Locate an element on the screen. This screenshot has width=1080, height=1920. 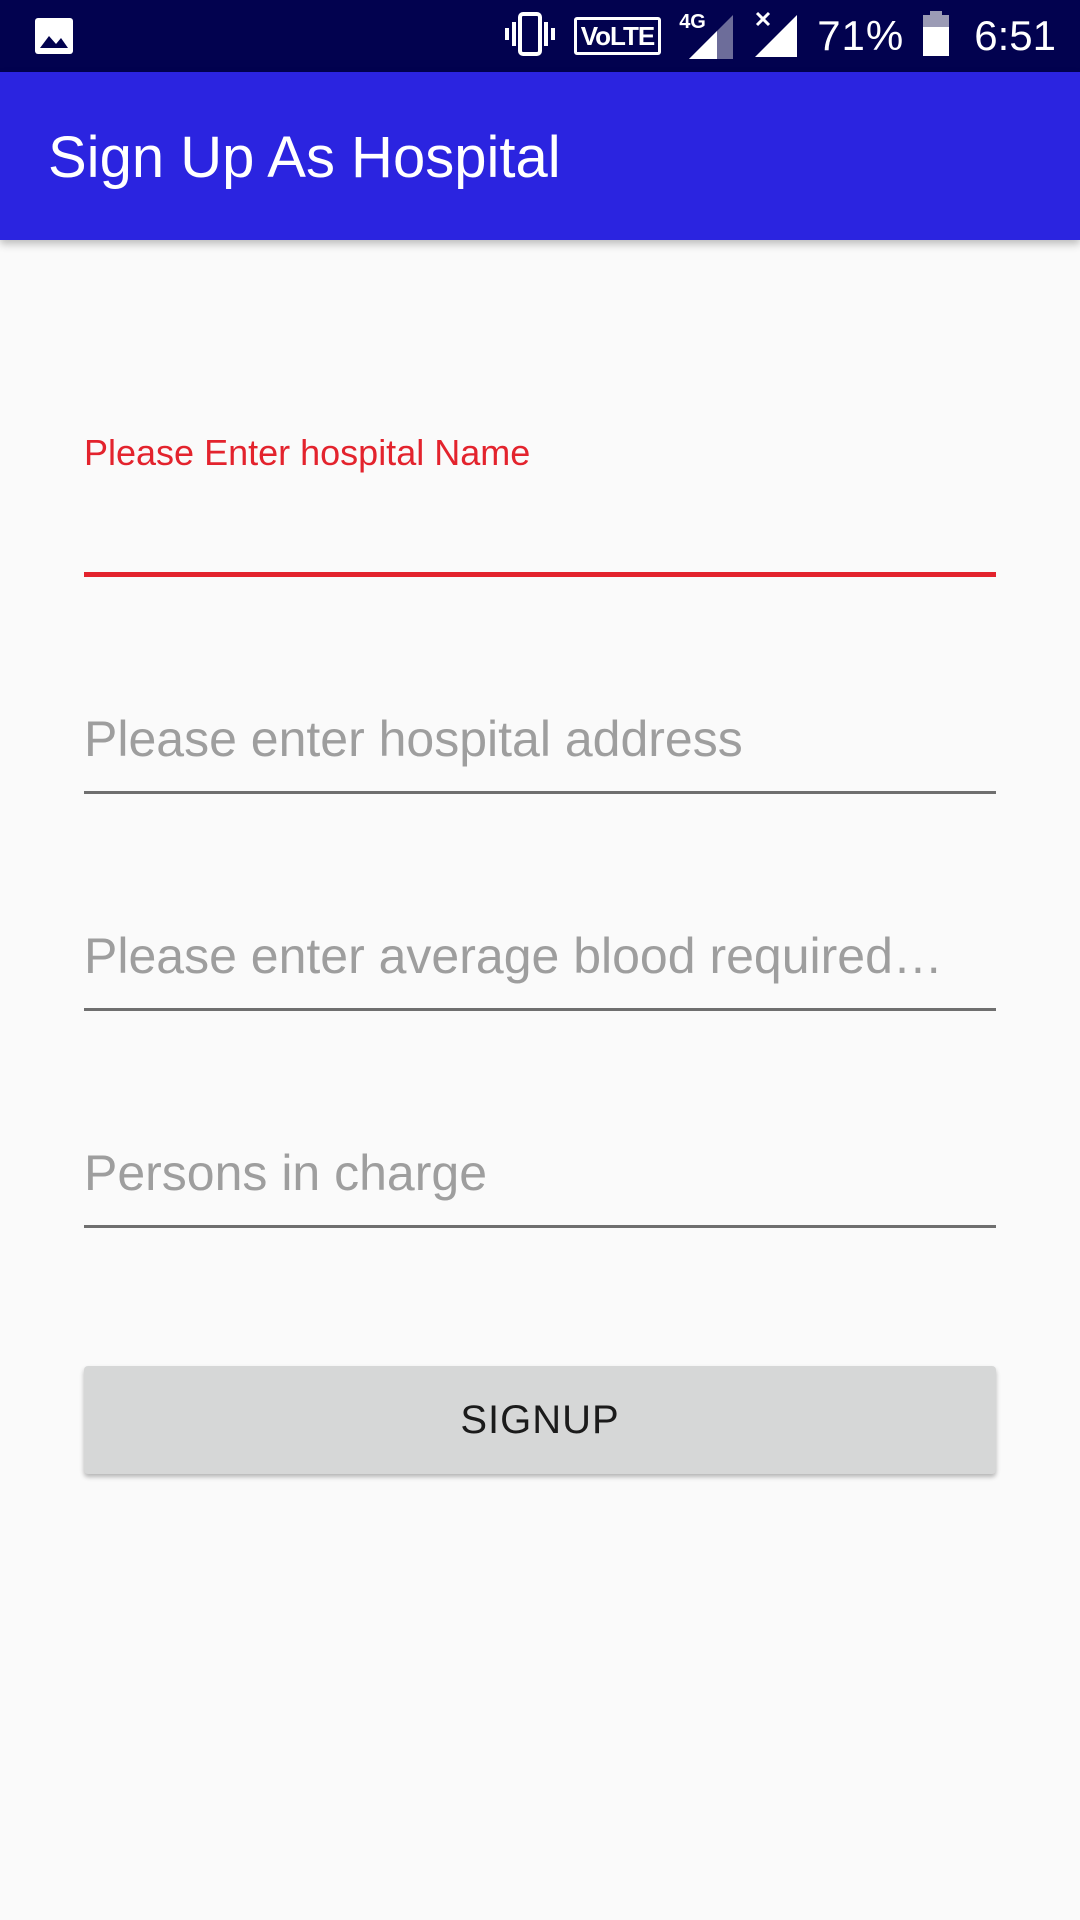
hospital-name-error-label: Please Enter hospital Name is located at coordinates (307, 452).